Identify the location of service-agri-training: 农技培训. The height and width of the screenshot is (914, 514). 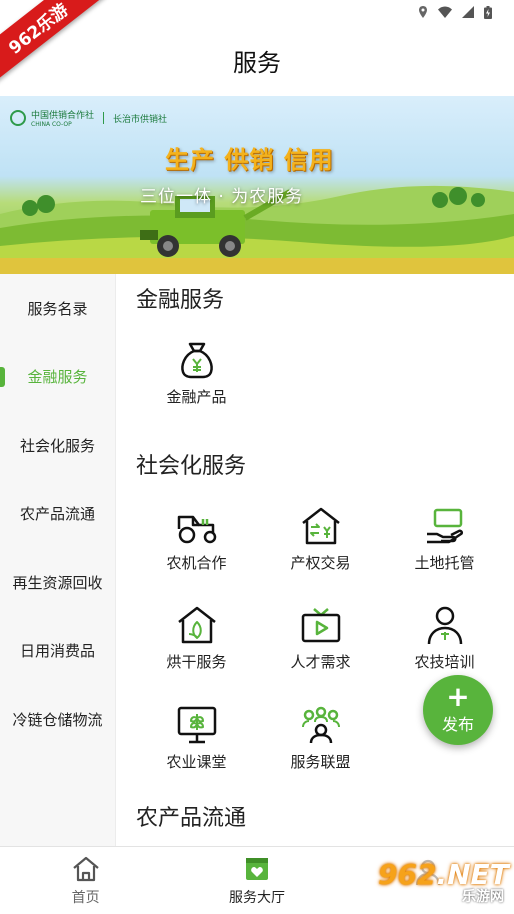
(444, 639).